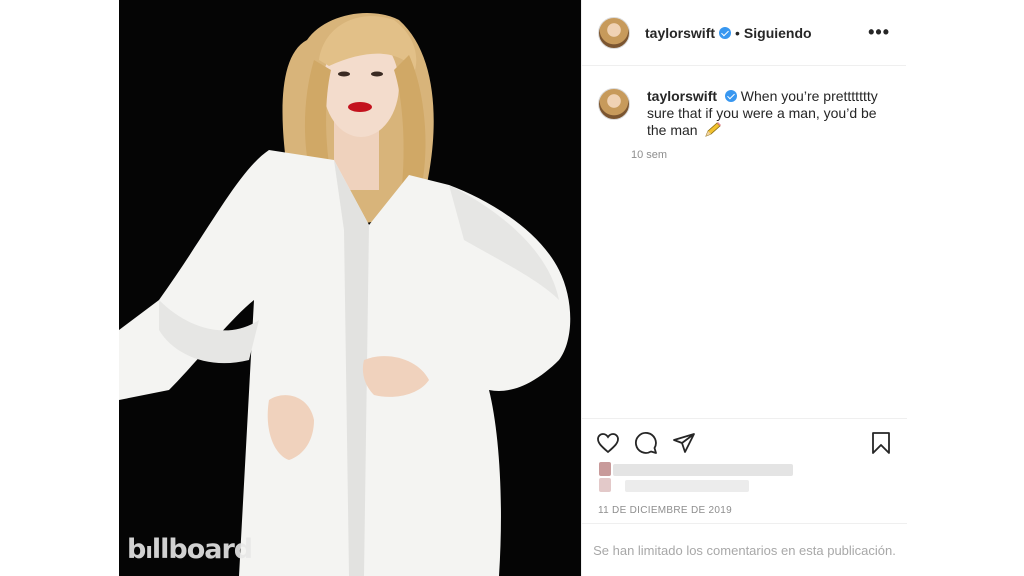  Describe the element at coordinates (881, 443) in the screenshot. I see `bookmark-icon` at that location.